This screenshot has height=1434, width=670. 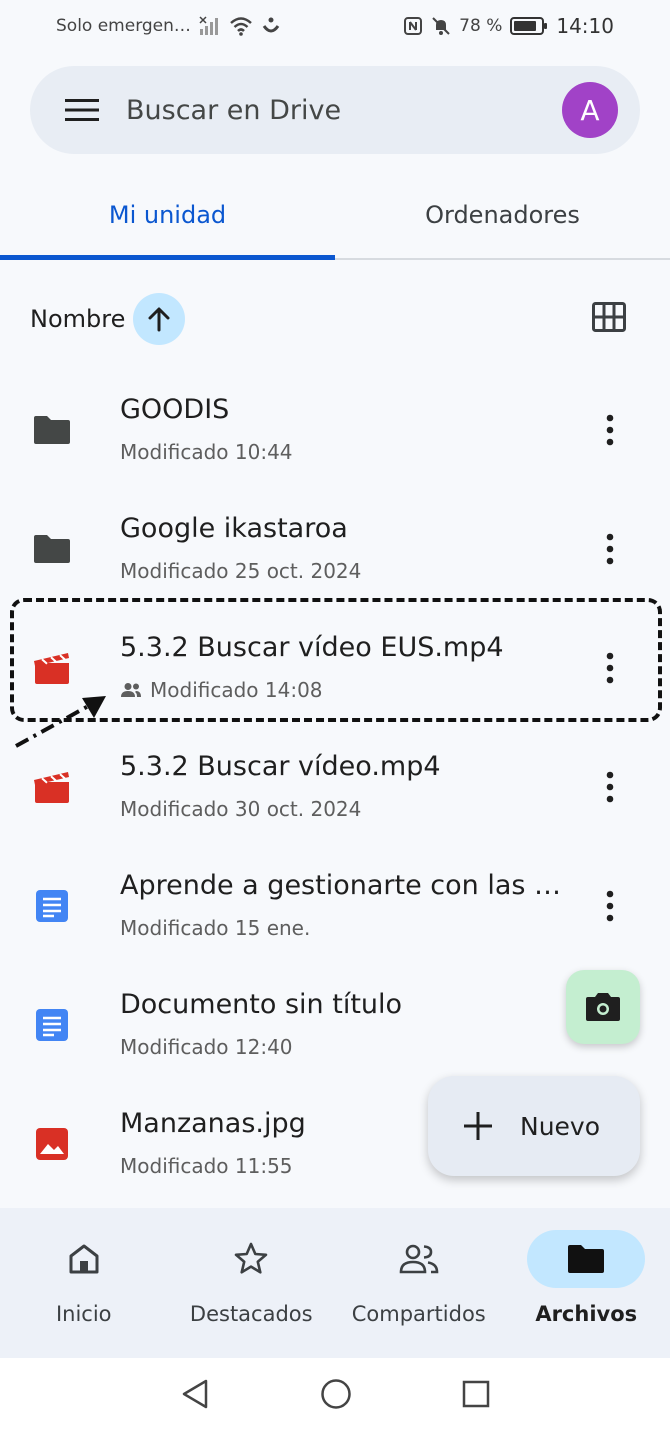 I want to click on image-icon, so click(x=52, y=1144).